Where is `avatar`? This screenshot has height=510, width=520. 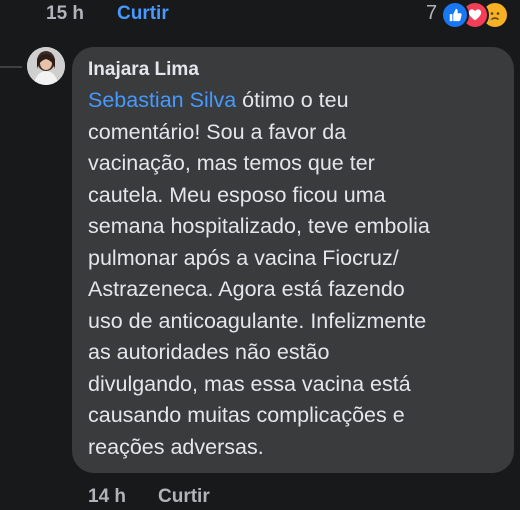 avatar is located at coordinates (46, 66).